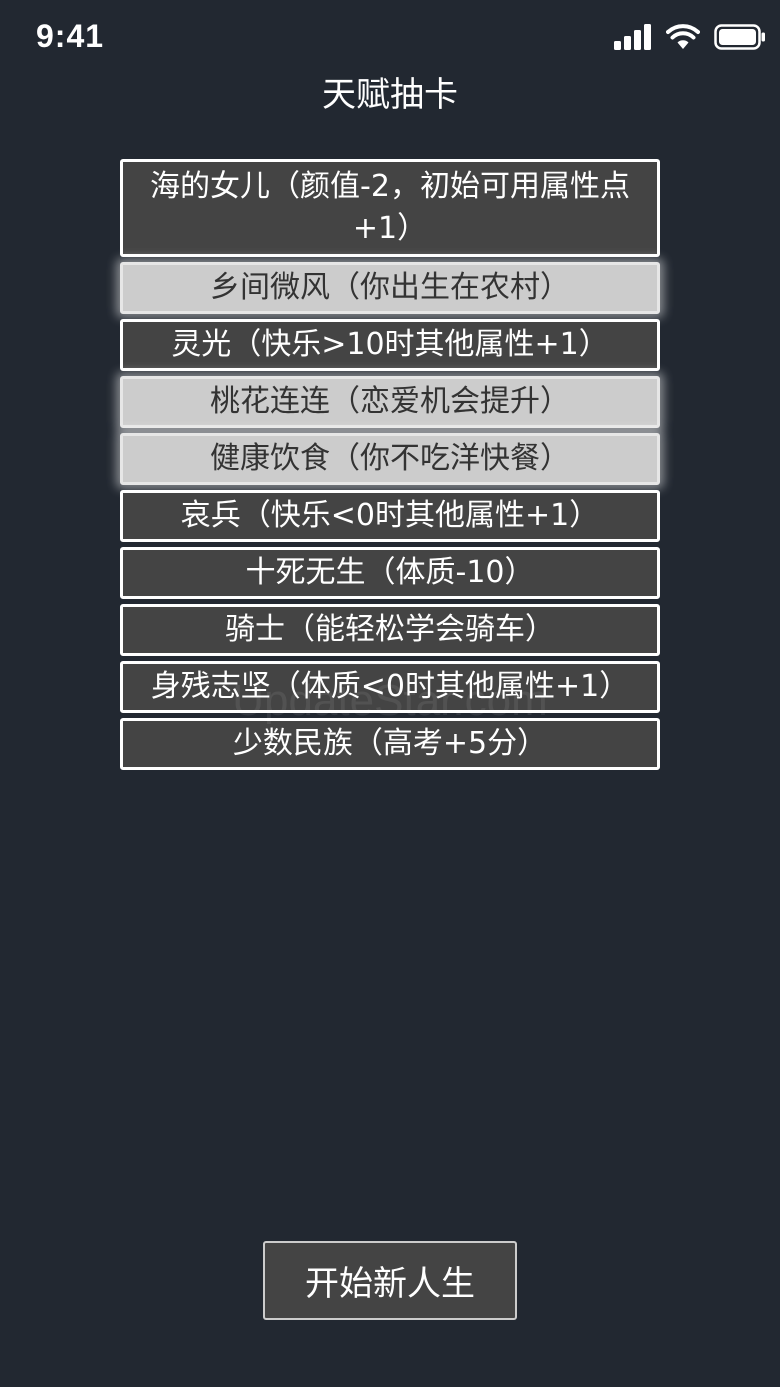  I want to click on talent-card-ethnic-minority: 少数民族（高考+5分）, so click(390, 744).